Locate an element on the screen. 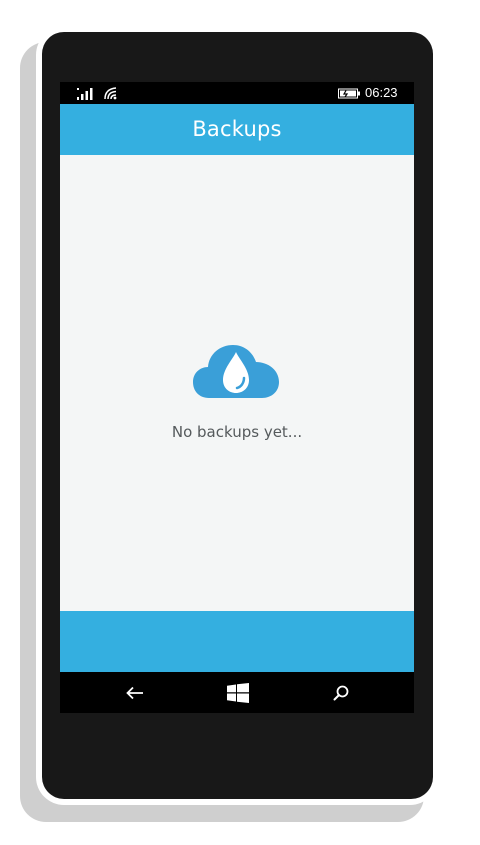 The width and height of the screenshot is (480, 845). status-time: 06:23 is located at coordinates (381, 92).